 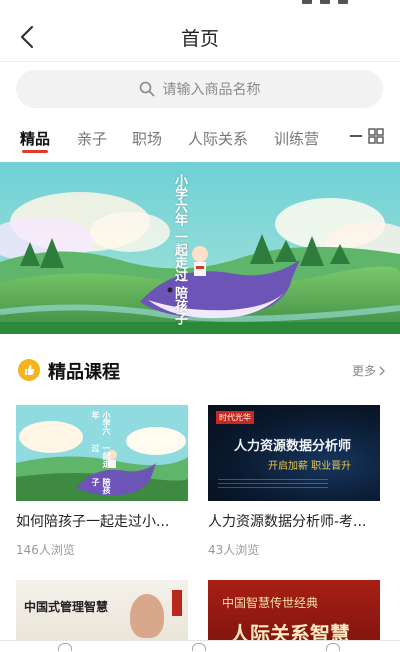 What do you see at coordinates (296, 138) in the screenshot?
I see `tab-training-camp: 训练营` at bounding box center [296, 138].